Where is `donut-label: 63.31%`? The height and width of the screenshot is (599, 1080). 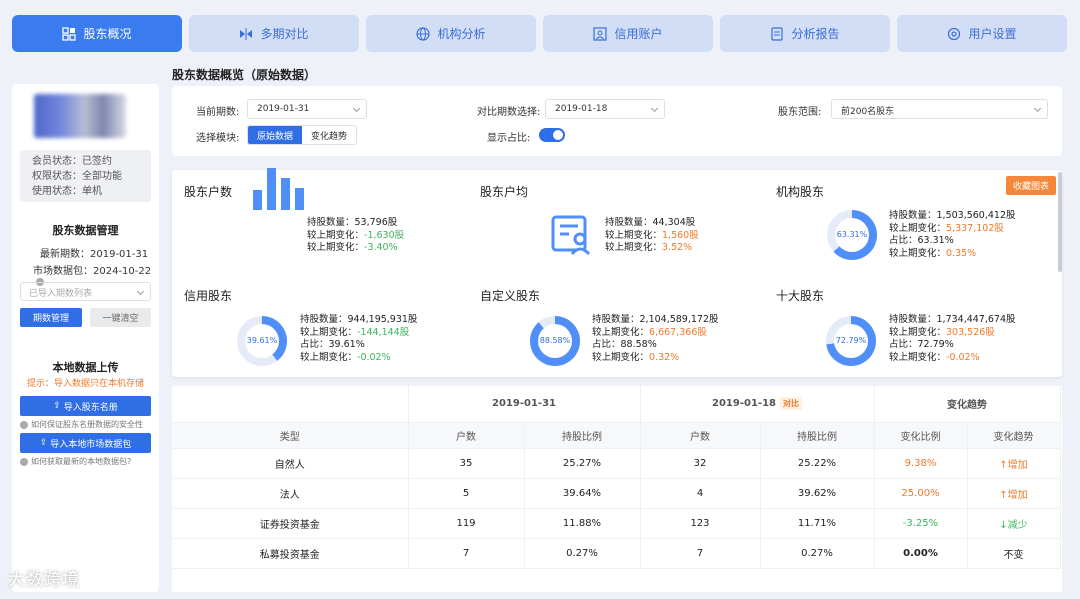 donut-label: 63.31% is located at coordinates (852, 234).